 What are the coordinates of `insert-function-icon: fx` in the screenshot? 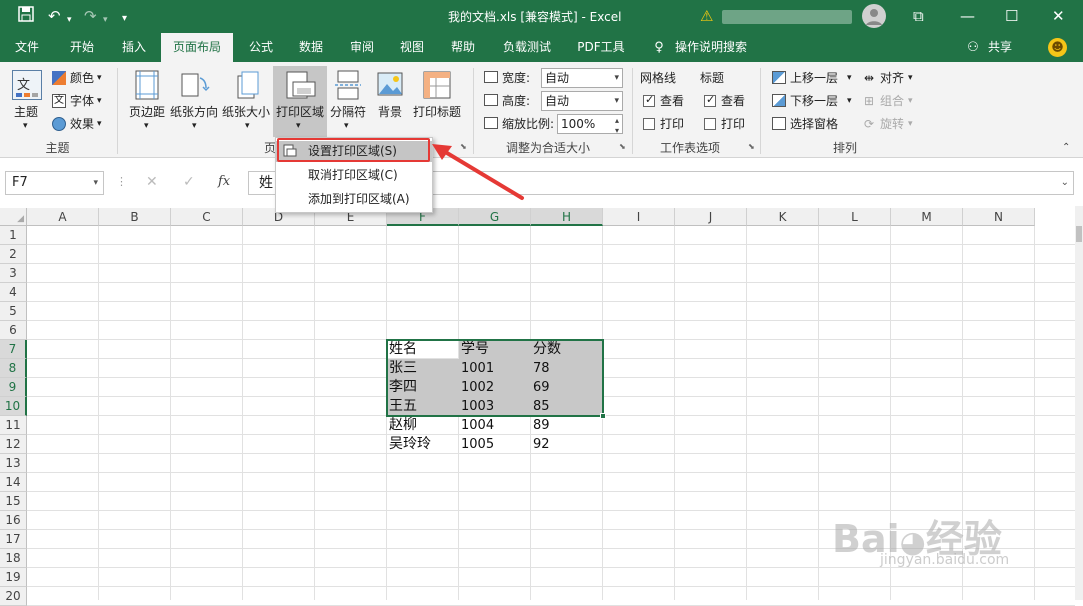 It's located at (224, 181).